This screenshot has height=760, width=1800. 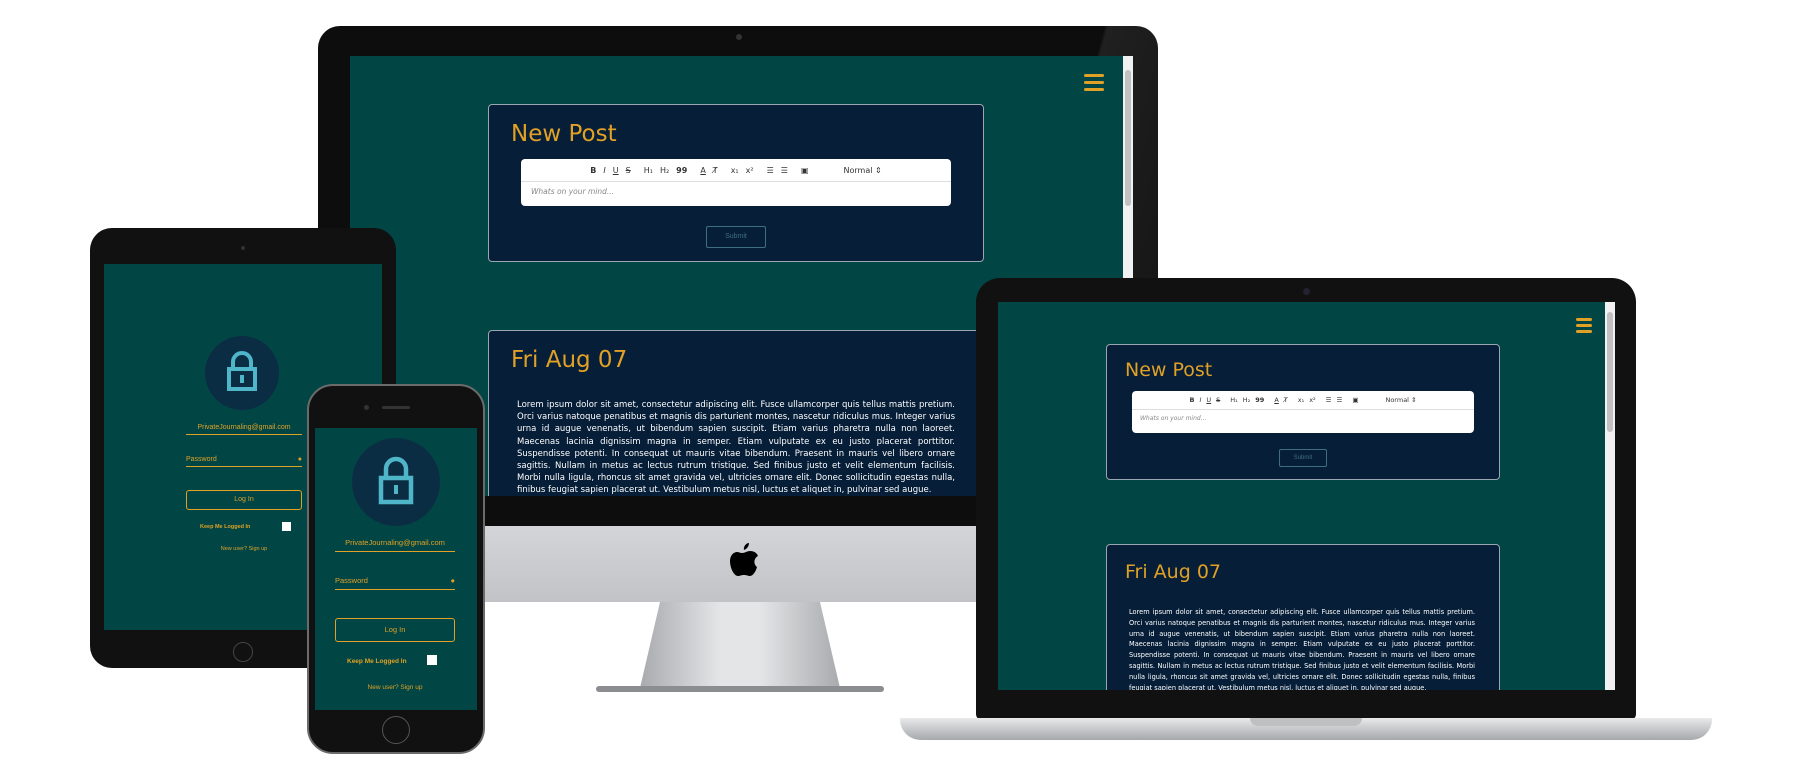 What do you see at coordinates (1306, 291) in the screenshot?
I see `laptop-camera` at bounding box center [1306, 291].